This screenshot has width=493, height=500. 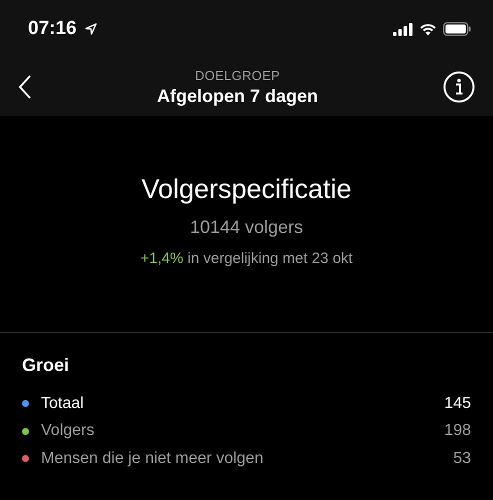 What do you see at coordinates (459, 87) in the screenshot?
I see `info-button` at bounding box center [459, 87].